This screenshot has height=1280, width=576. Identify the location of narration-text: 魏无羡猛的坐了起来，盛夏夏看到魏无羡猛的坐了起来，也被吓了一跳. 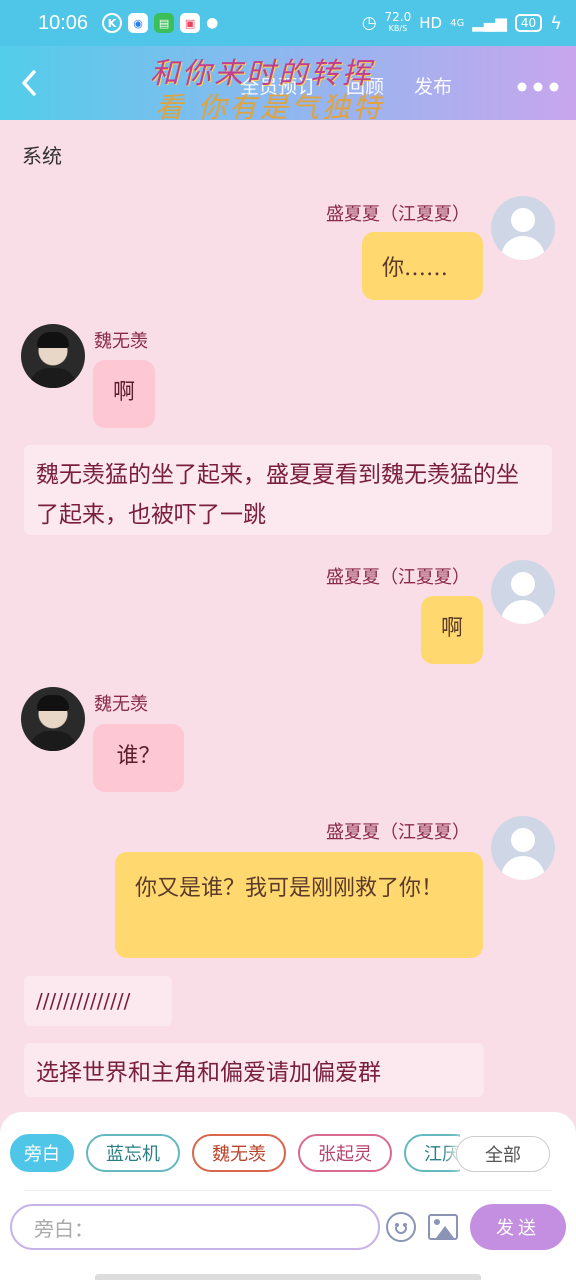
(288, 490).